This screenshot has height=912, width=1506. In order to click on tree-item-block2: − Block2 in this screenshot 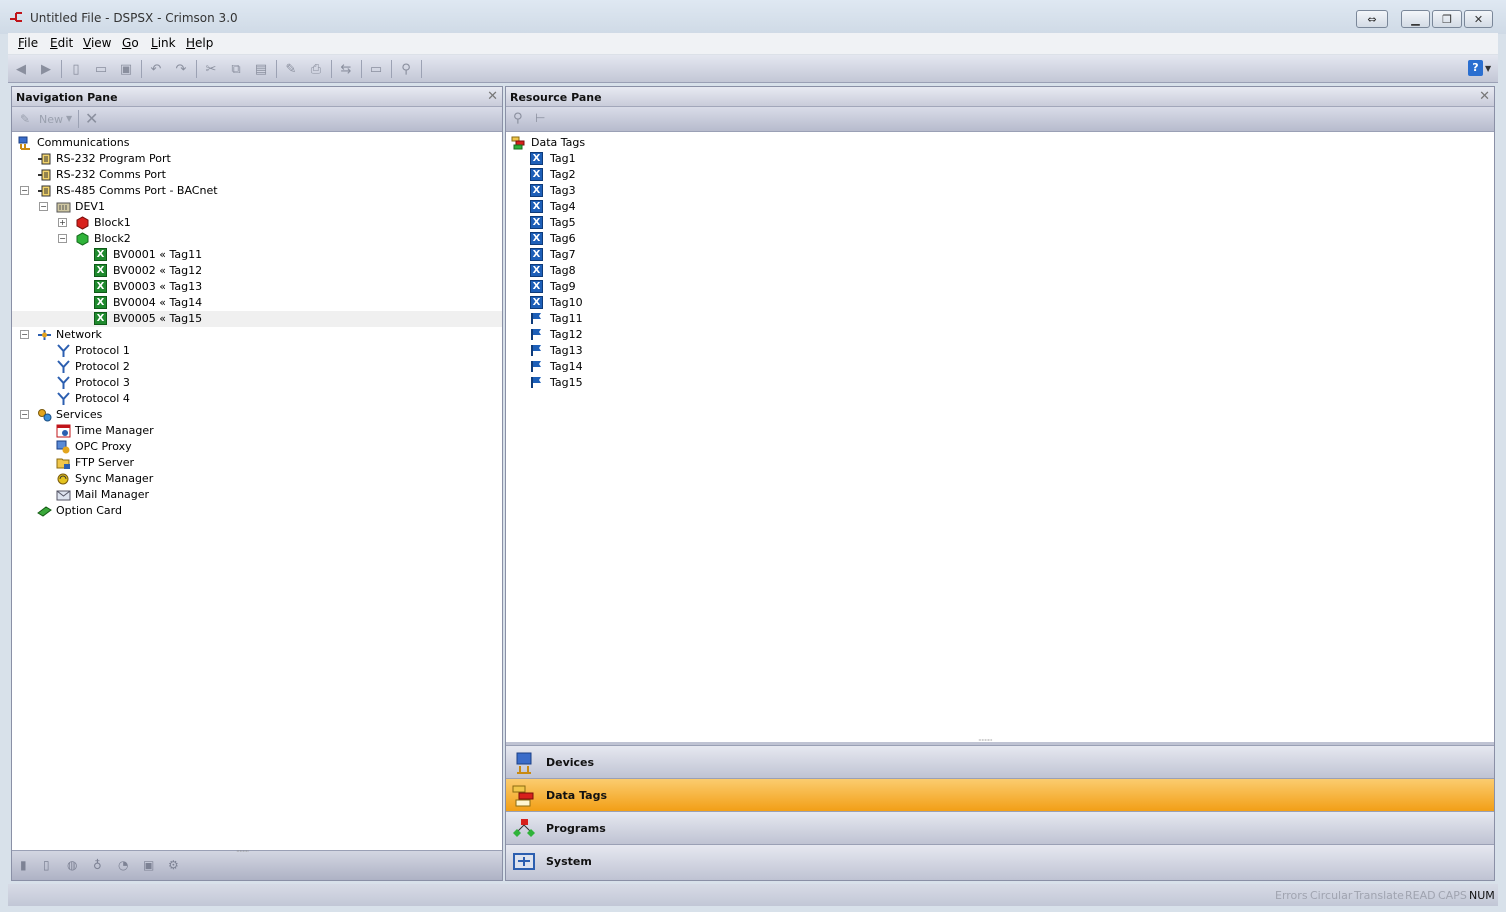, I will do `click(257, 239)`.